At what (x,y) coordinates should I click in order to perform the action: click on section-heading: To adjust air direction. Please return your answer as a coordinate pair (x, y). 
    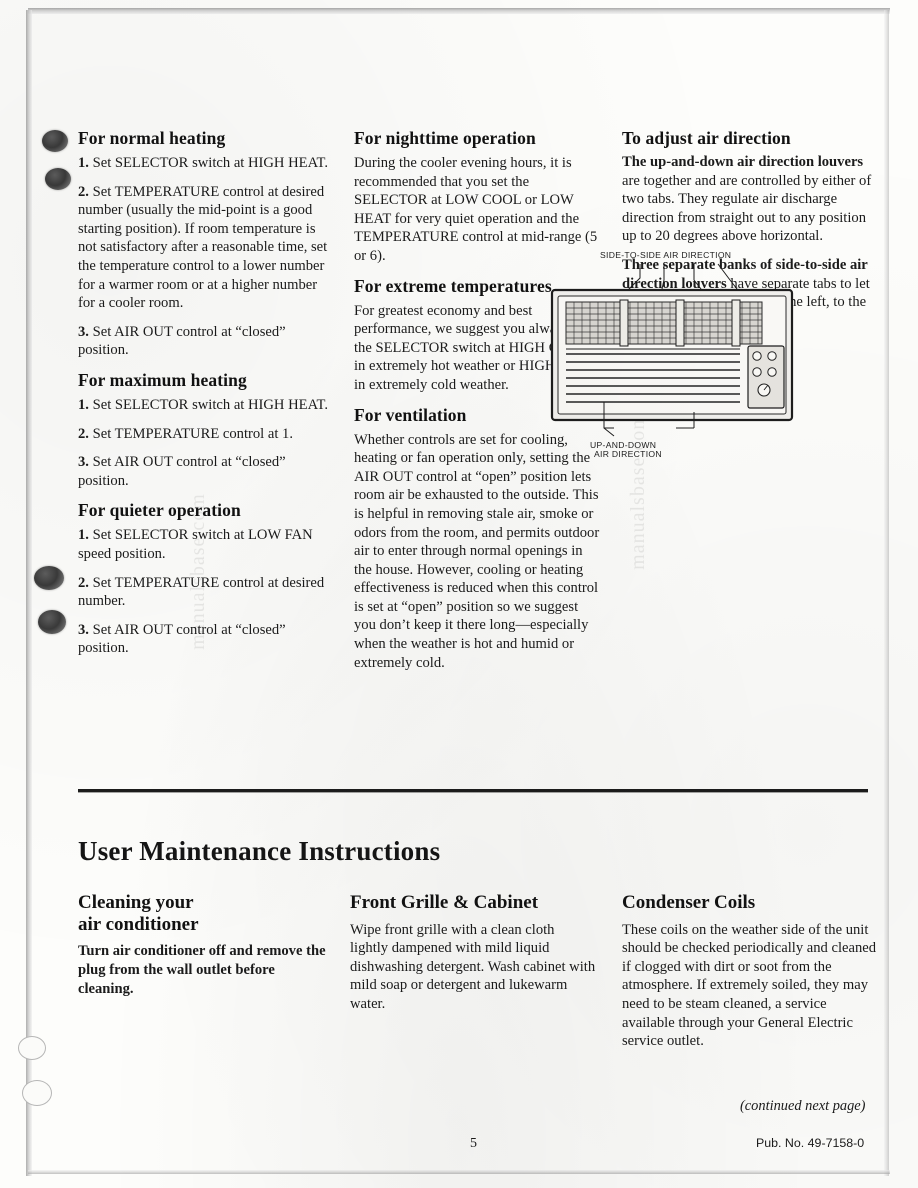
    Looking at the image, I should click on (706, 138).